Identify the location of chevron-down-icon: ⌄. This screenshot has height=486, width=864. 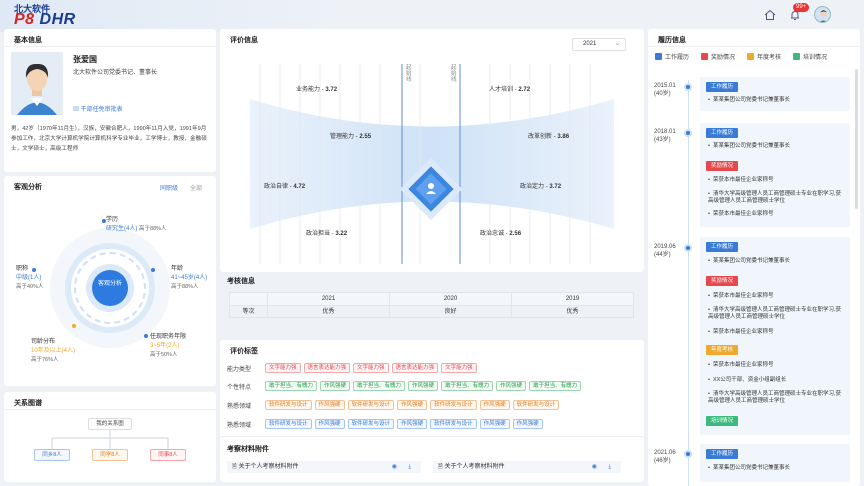
(617, 44).